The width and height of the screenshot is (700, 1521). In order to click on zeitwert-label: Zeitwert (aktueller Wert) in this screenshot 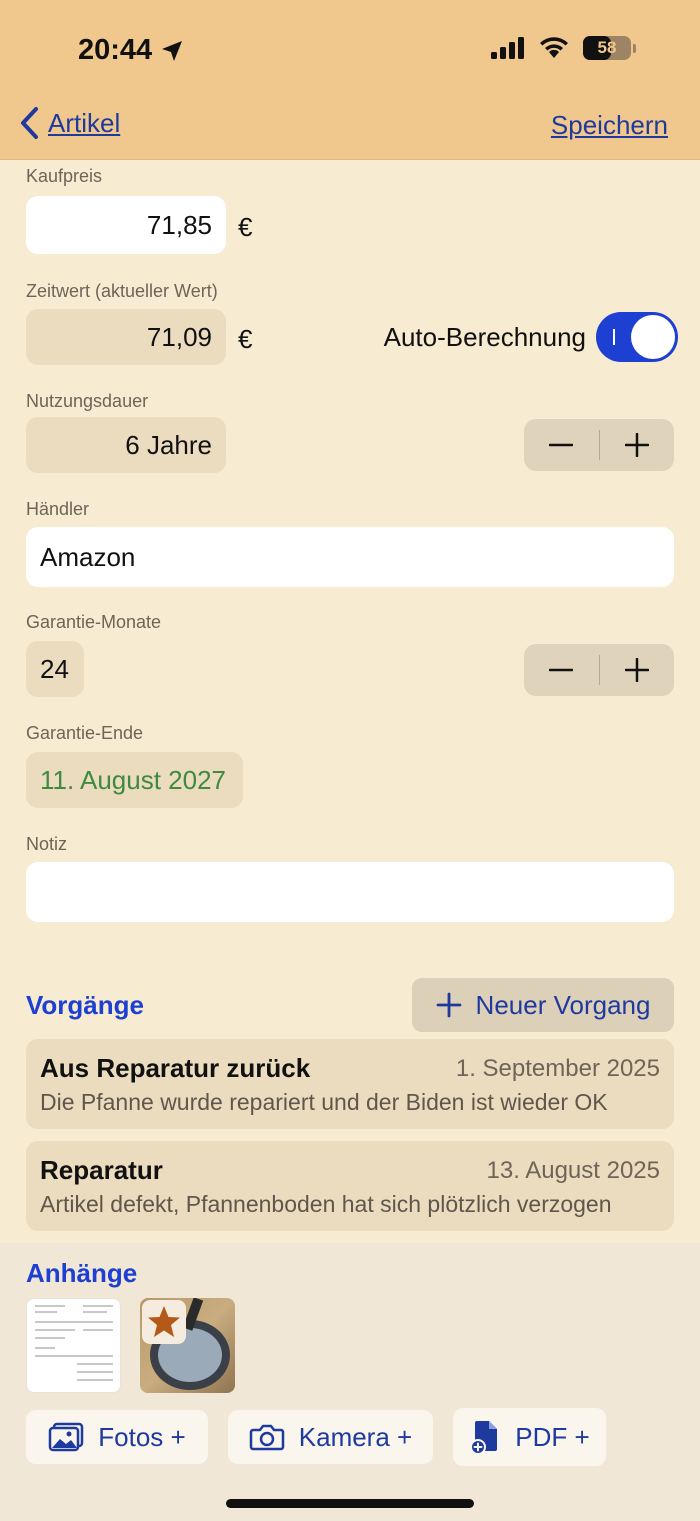, I will do `click(122, 291)`.